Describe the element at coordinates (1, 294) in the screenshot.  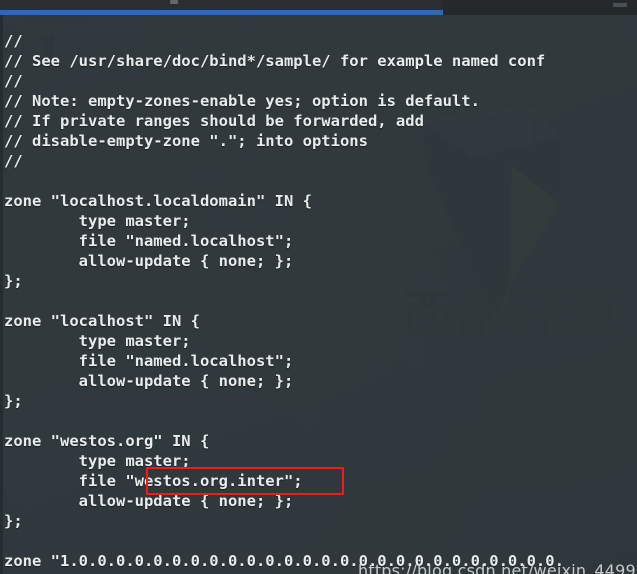
I see `terminal-left-edge` at that location.